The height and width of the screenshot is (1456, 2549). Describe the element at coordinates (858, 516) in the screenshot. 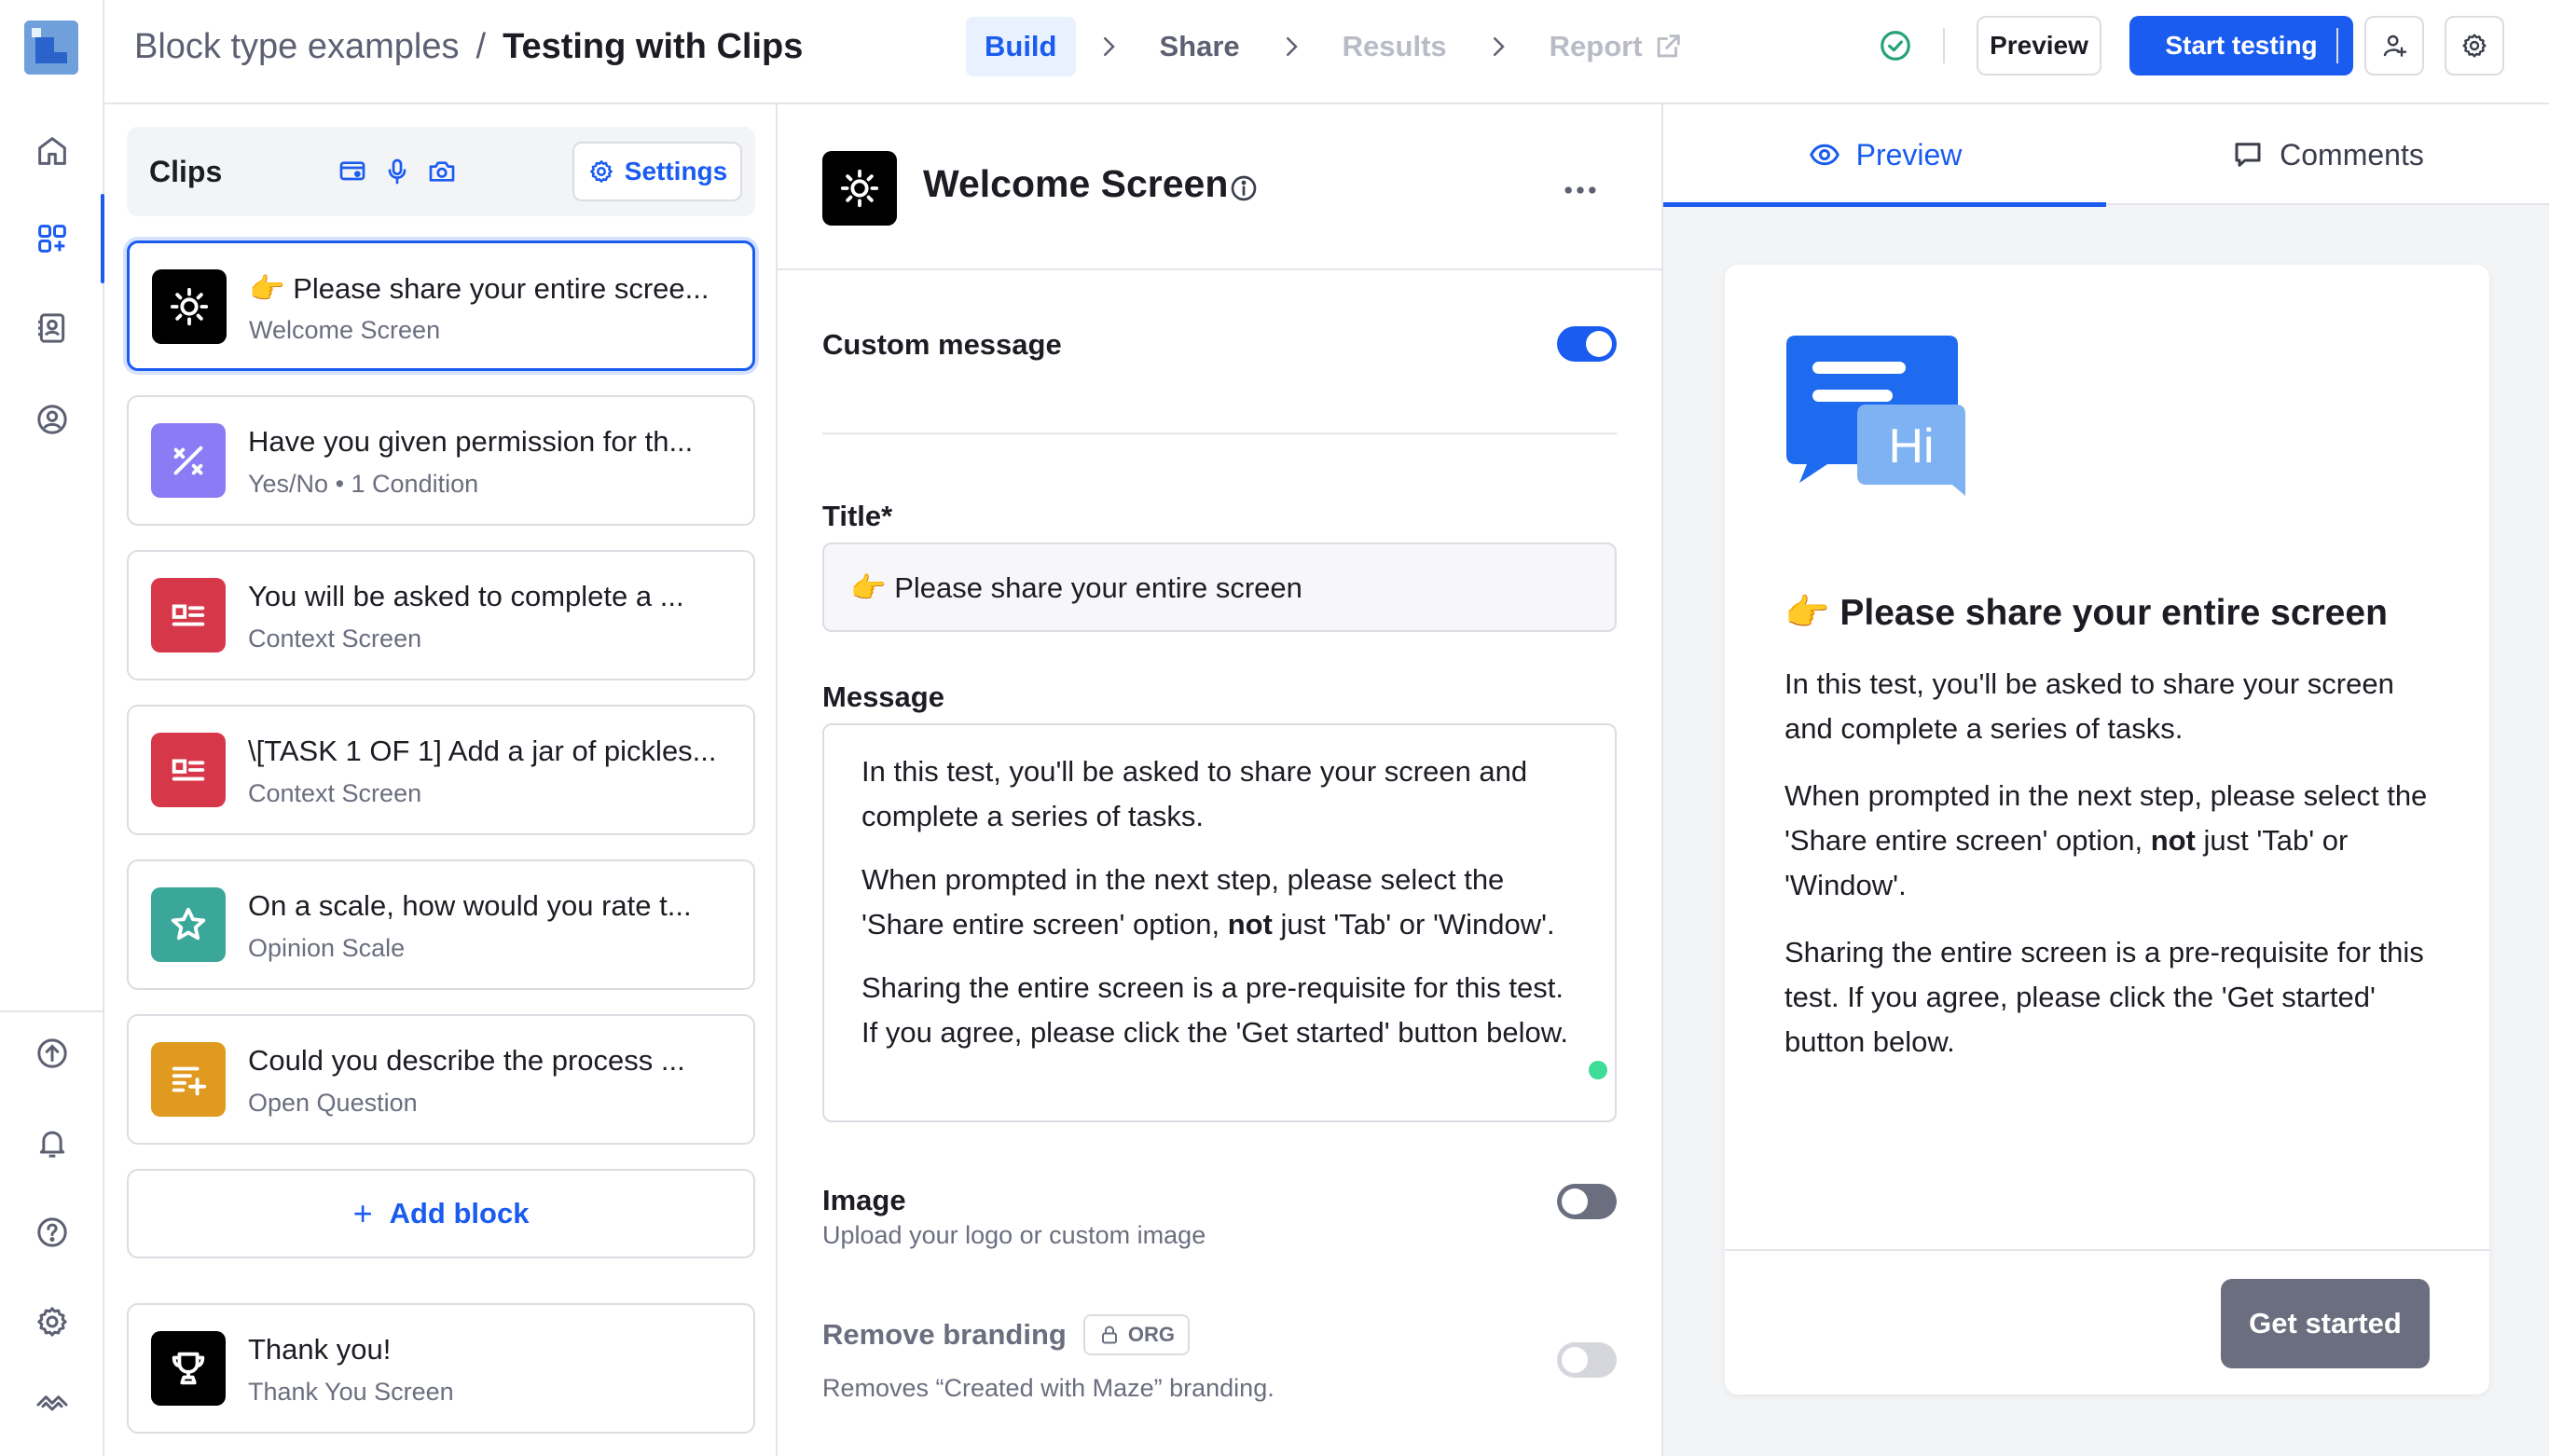

I see `title-label: Title*` at that location.